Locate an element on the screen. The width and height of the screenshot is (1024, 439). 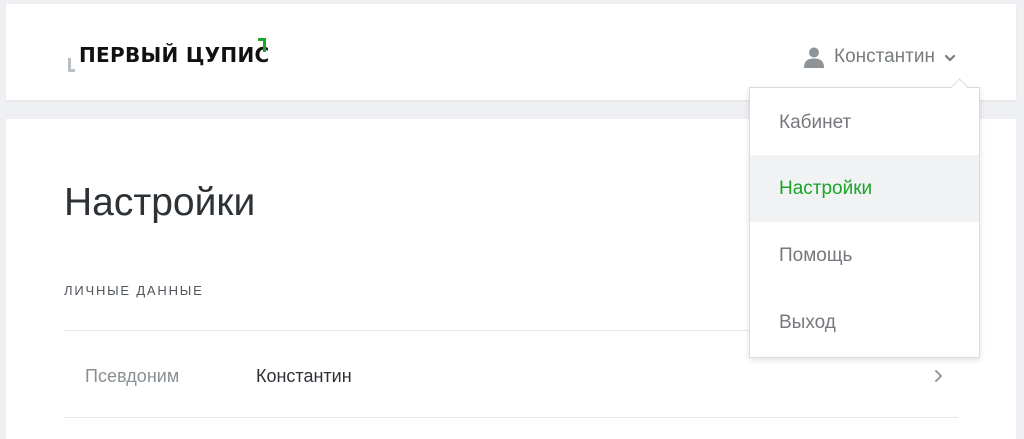
user-menu-toggle: Константин is located at coordinates (879, 57).